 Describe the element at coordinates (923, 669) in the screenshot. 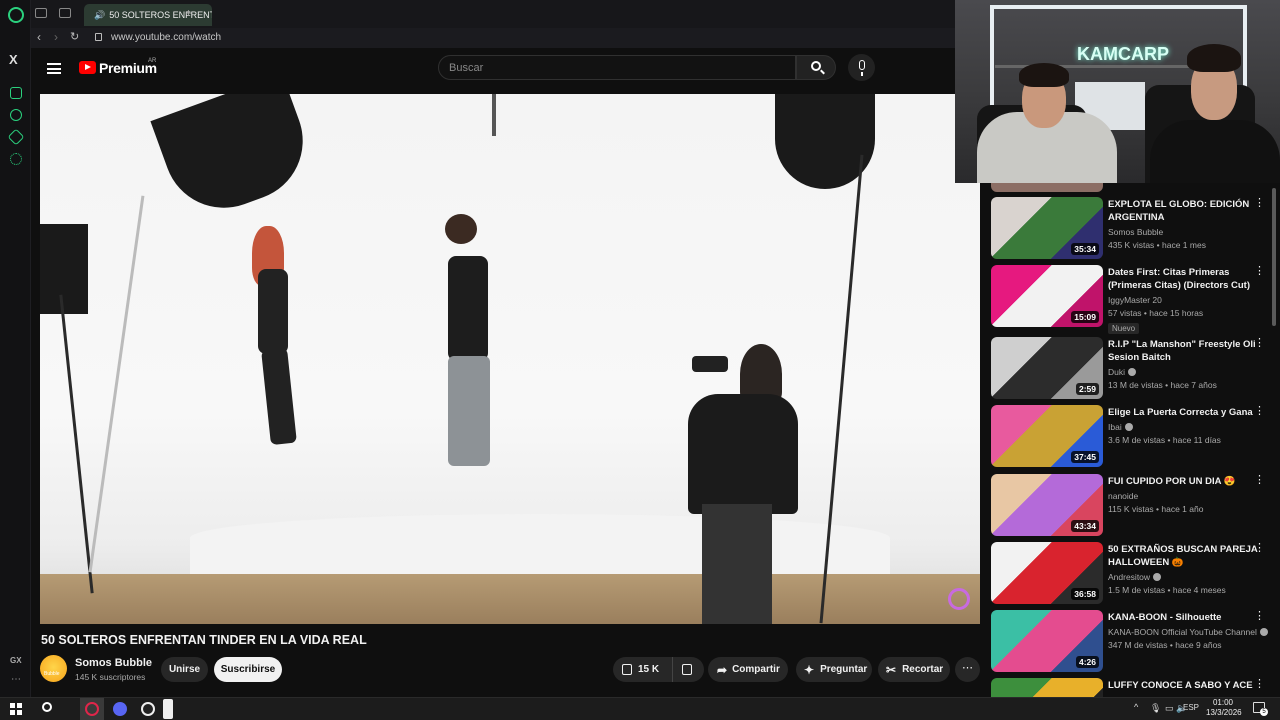

I see `clip-label: Recortar` at that location.